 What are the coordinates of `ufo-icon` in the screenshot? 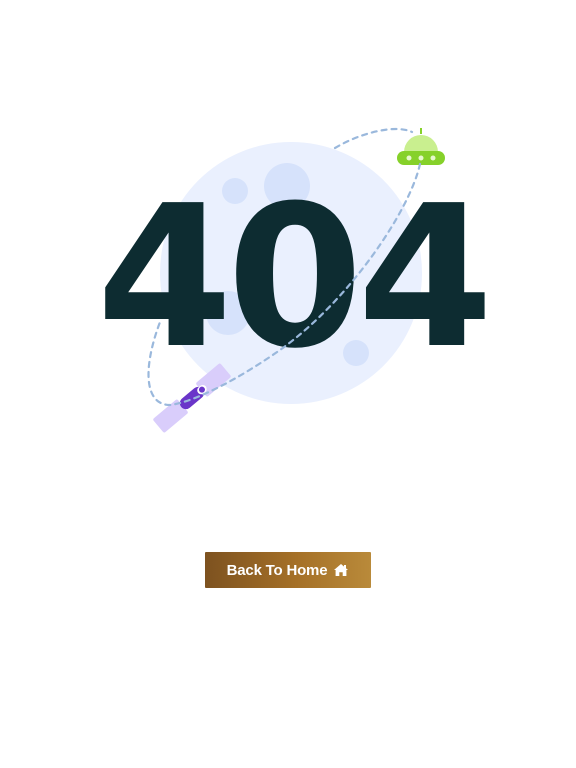 It's located at (421, 146).